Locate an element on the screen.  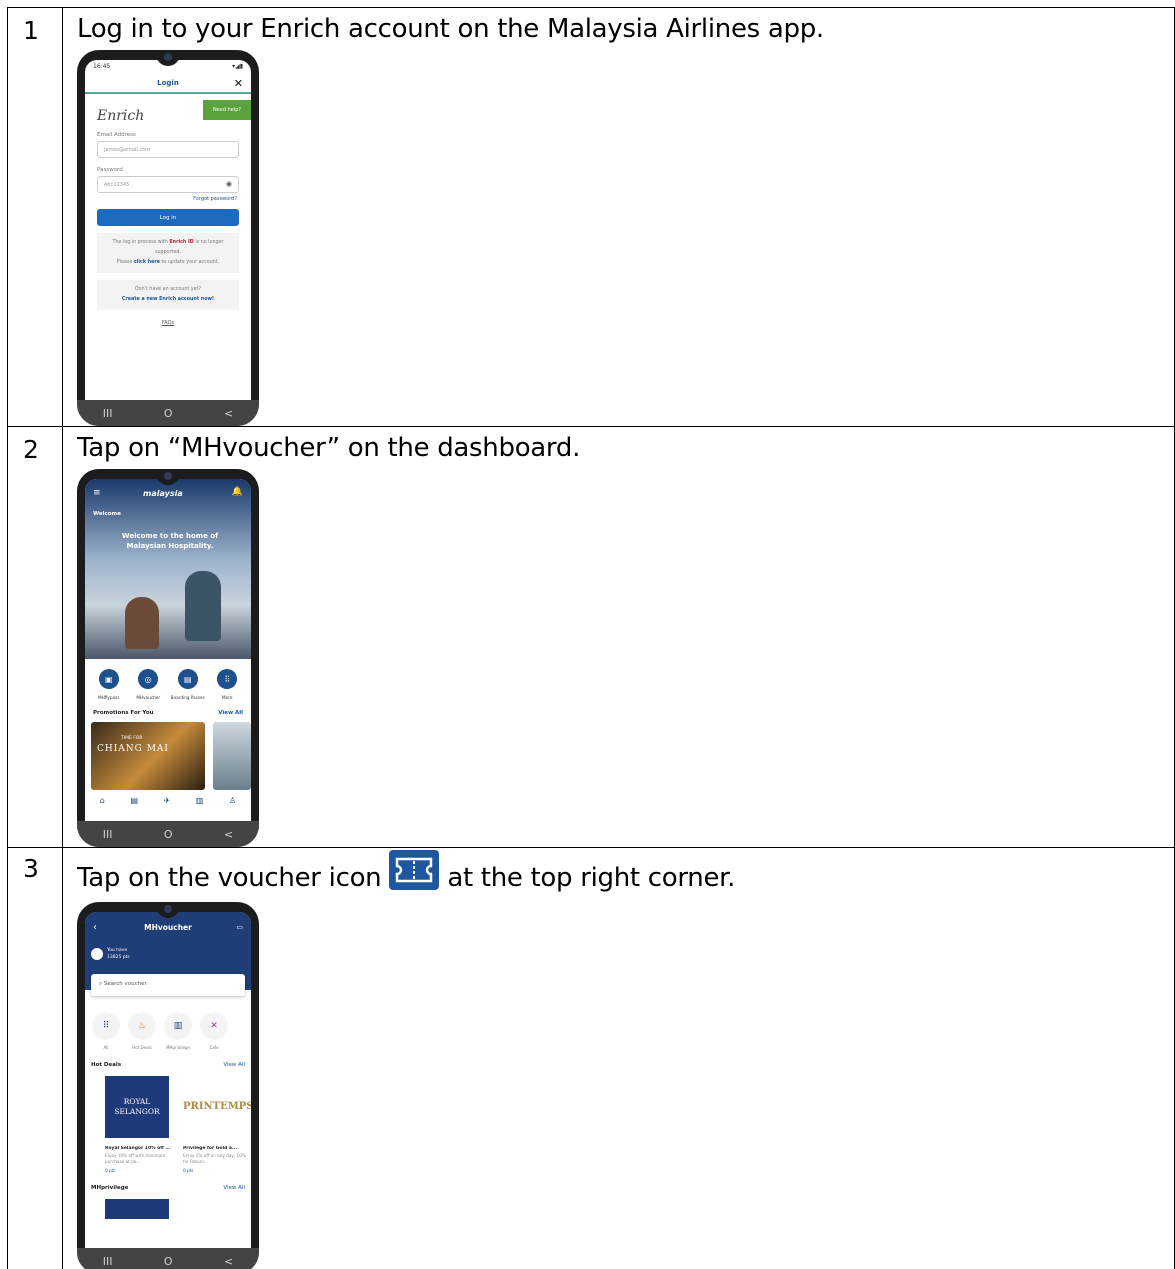
quick-action-mhvoucher: ◎ MHvoucher is located at coordinates (149, 684).